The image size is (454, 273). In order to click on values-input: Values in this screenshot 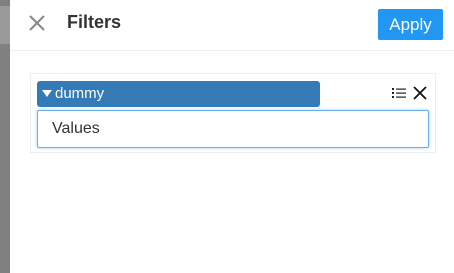, I will do `click(233, 129)`.